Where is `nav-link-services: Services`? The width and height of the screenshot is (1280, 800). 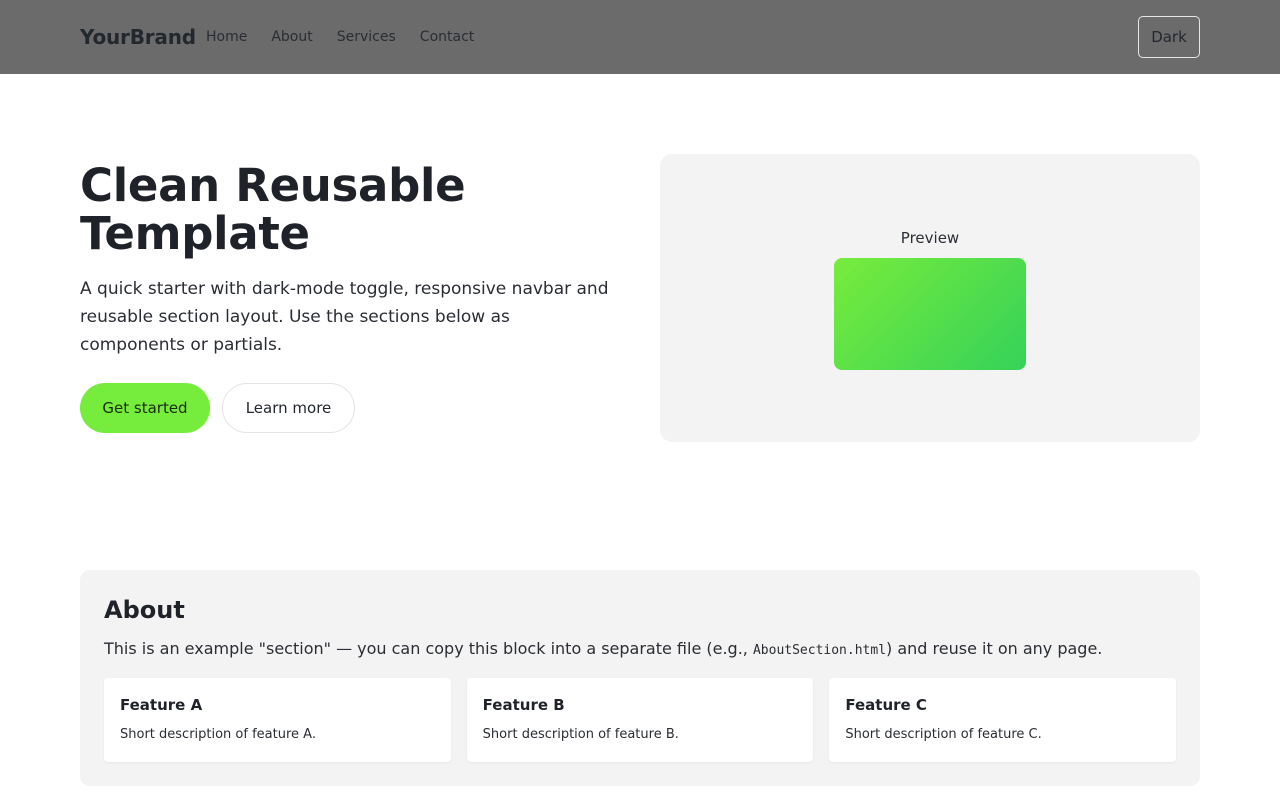 nav-link-services: Services is located at coordinates (366, 37).